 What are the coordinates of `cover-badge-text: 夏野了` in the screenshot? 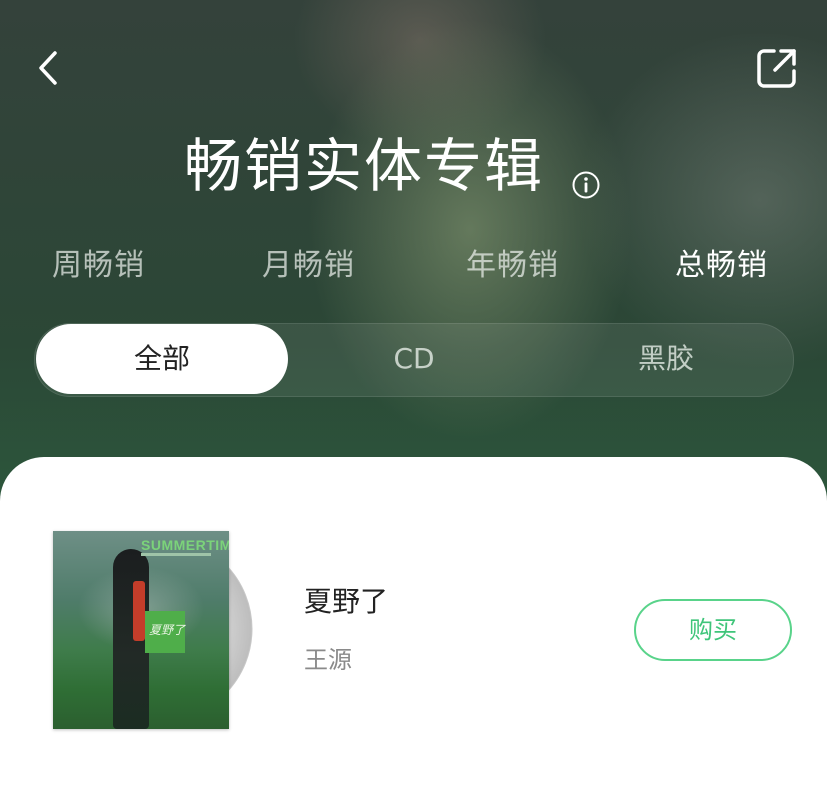 It's located at (167, 630).